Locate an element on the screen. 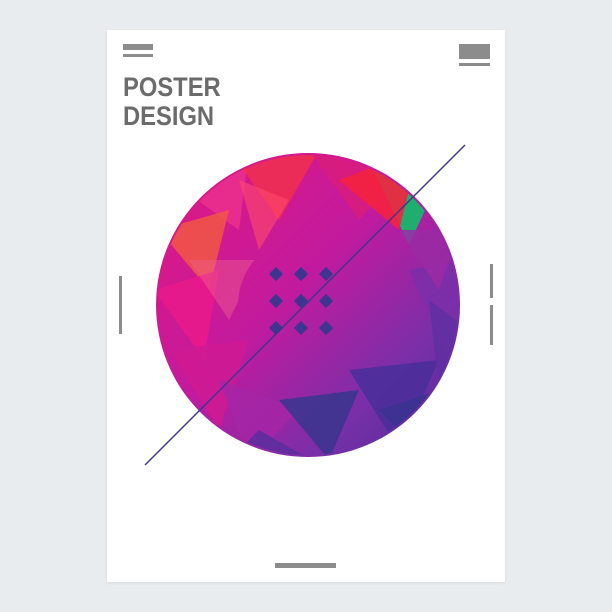 This screenshot has height=612, width=612. diamond-grid is located at coordinates (301, 301).